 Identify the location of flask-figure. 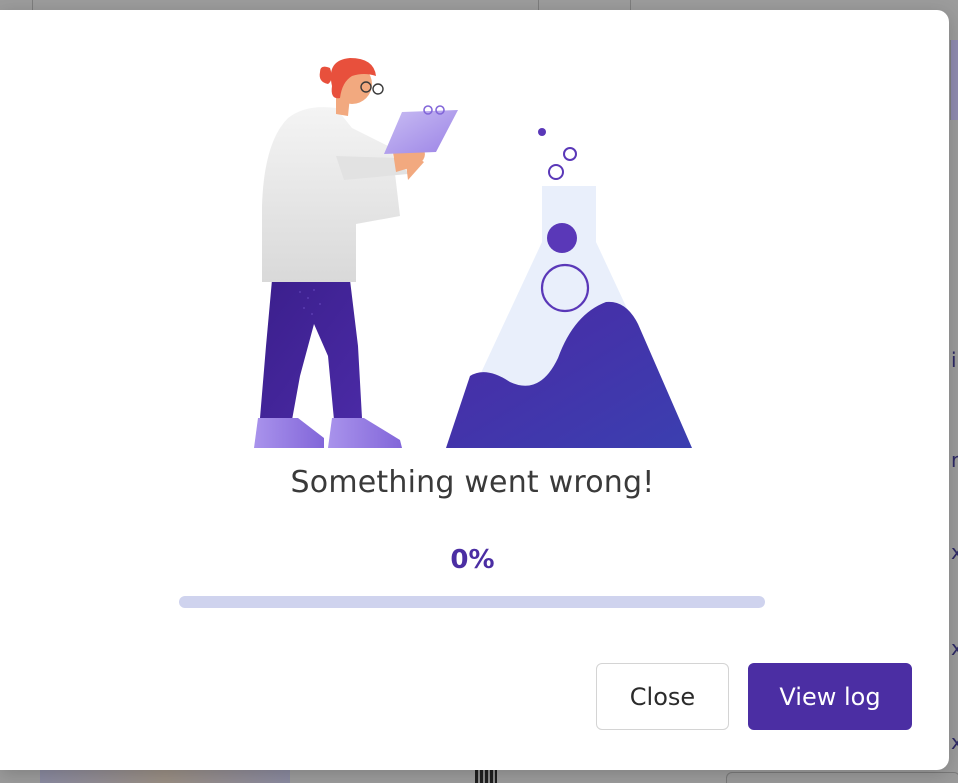
(569, 288).